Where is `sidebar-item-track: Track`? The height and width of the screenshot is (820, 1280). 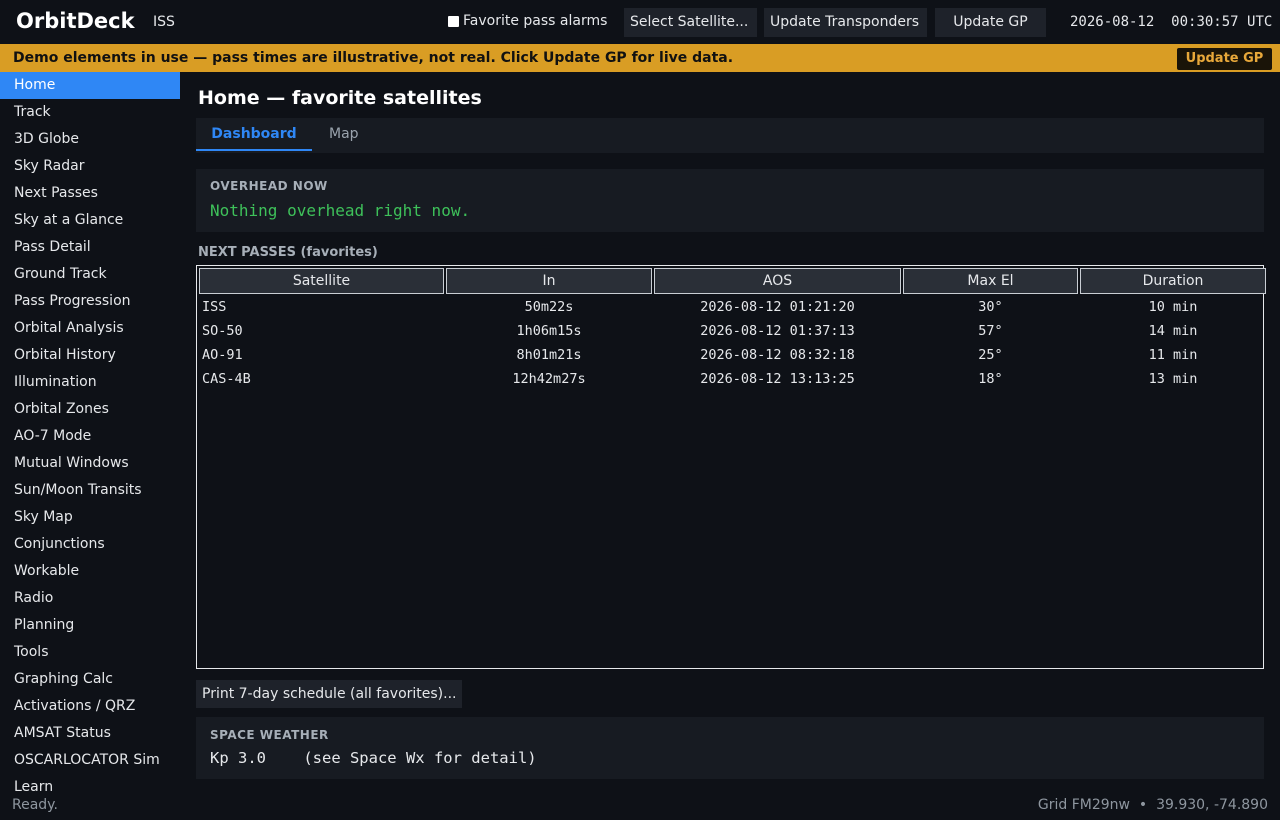 sidebar-item-track: Track is located at coordinates (90, 112).